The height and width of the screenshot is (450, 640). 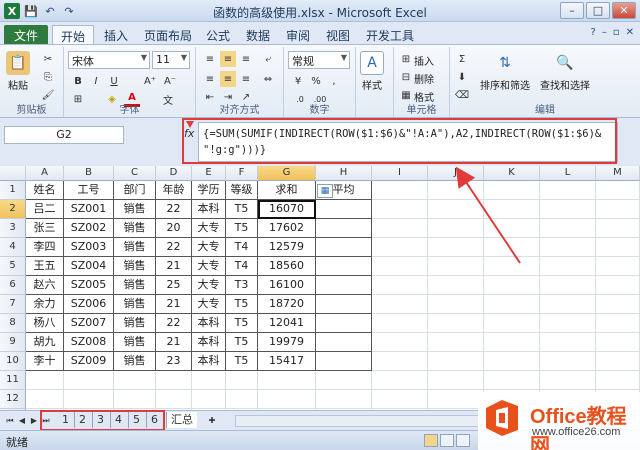 I want to click on header-cell: 求和, so click(x=287, y=190).